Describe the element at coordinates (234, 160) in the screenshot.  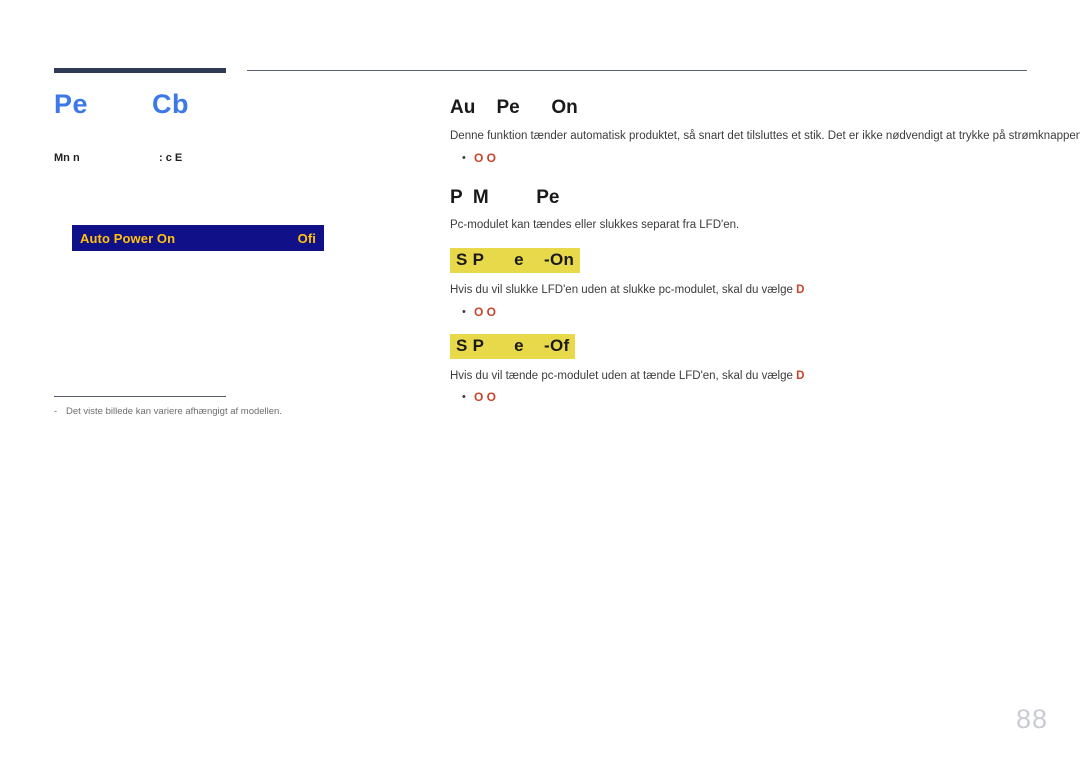
I see `menu-path: Mn n : c E` at that location.